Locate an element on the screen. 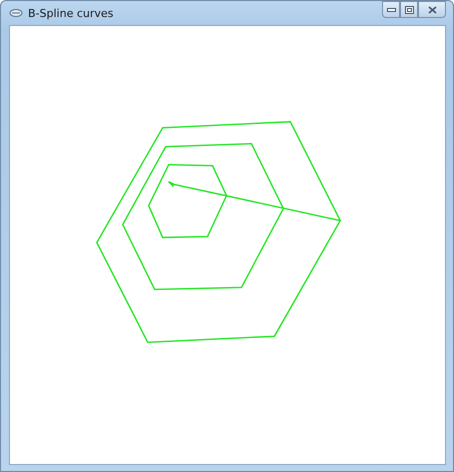 The image size is (454, 472). window-title: B-Spline curves is located at coordinates (71, 13).